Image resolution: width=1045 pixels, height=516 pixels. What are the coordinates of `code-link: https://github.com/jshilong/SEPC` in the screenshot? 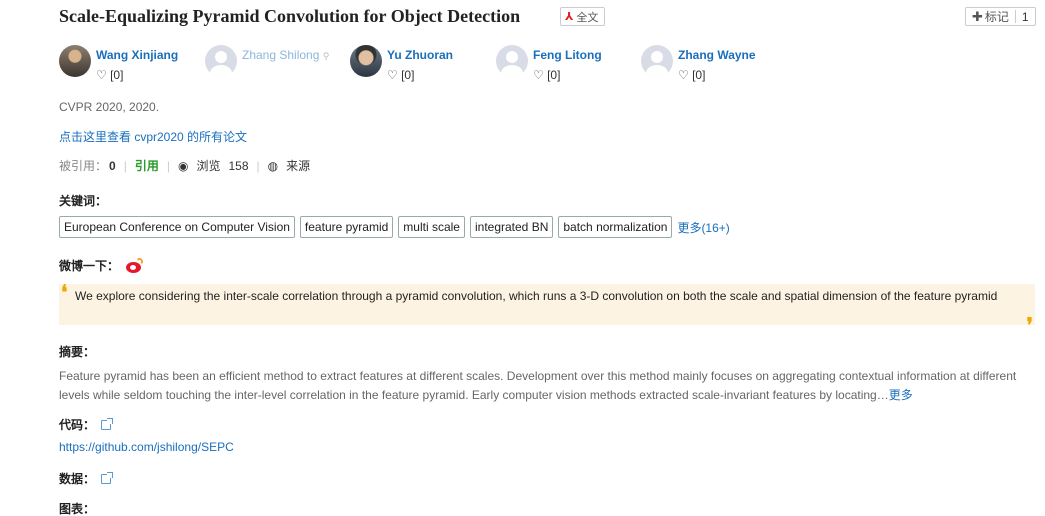 It's located at (146, 447).